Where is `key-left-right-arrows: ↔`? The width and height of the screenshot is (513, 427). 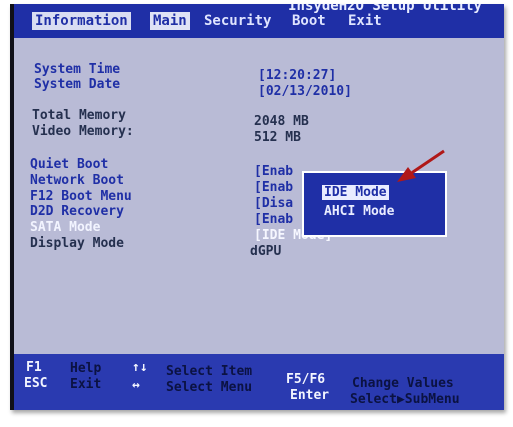
key-left-right-arrows: ↔ is located at coordinates (136, 385).